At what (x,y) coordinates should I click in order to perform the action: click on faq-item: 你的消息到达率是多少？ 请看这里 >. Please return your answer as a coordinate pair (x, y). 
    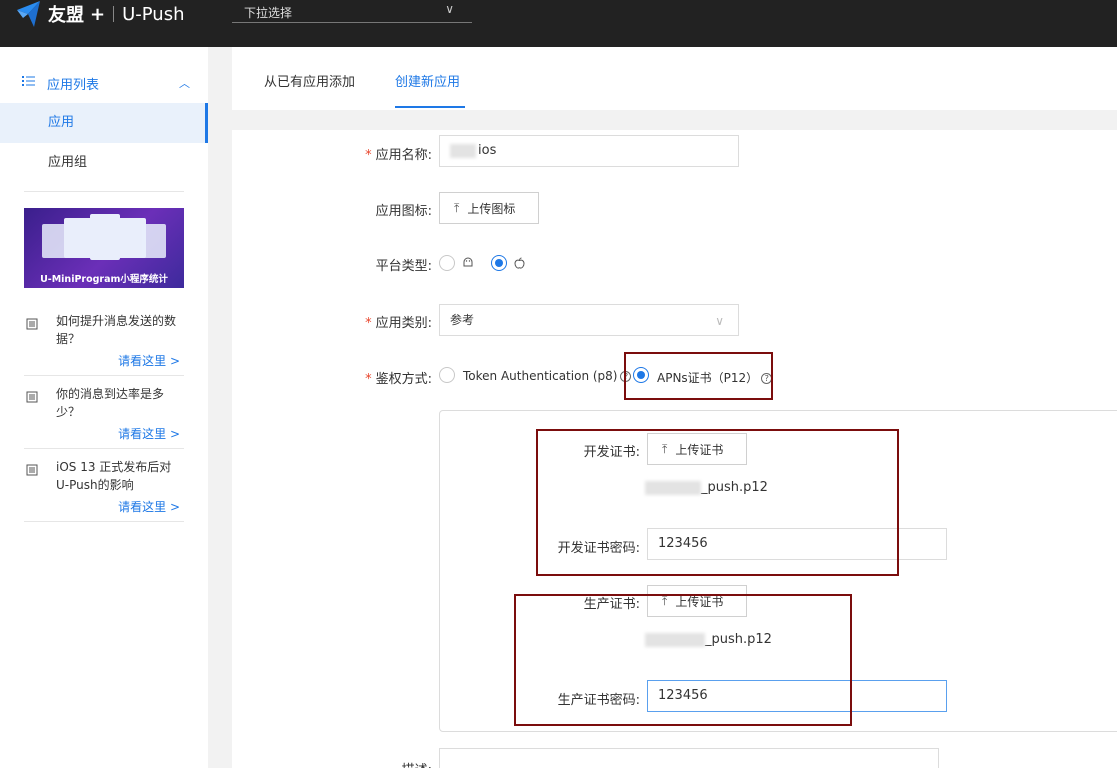
    Looking at the image, I should click on (104, 413).